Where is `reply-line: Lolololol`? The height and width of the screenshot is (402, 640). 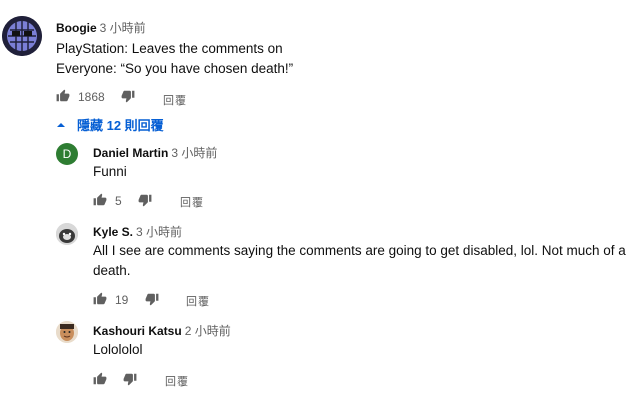 reply-line: Lolololol is located at coordinates (118, 349).